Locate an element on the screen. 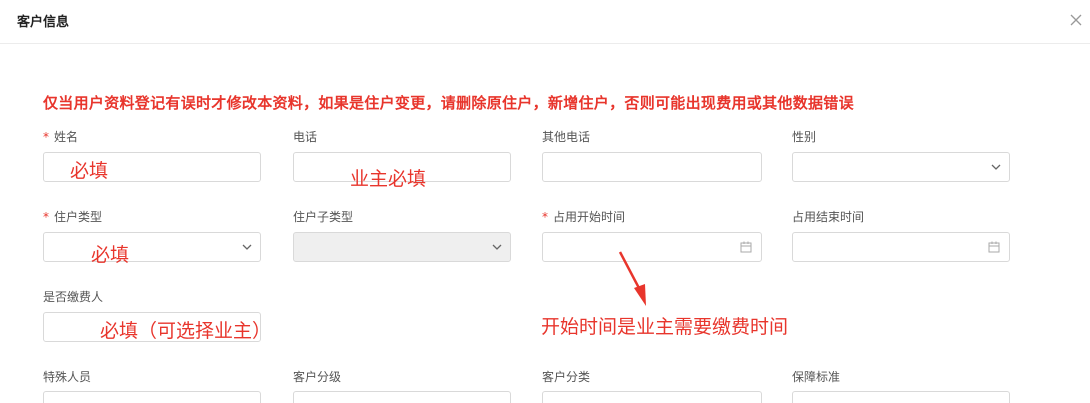  phone-label: 电话 is located at coordinates (305, 137).